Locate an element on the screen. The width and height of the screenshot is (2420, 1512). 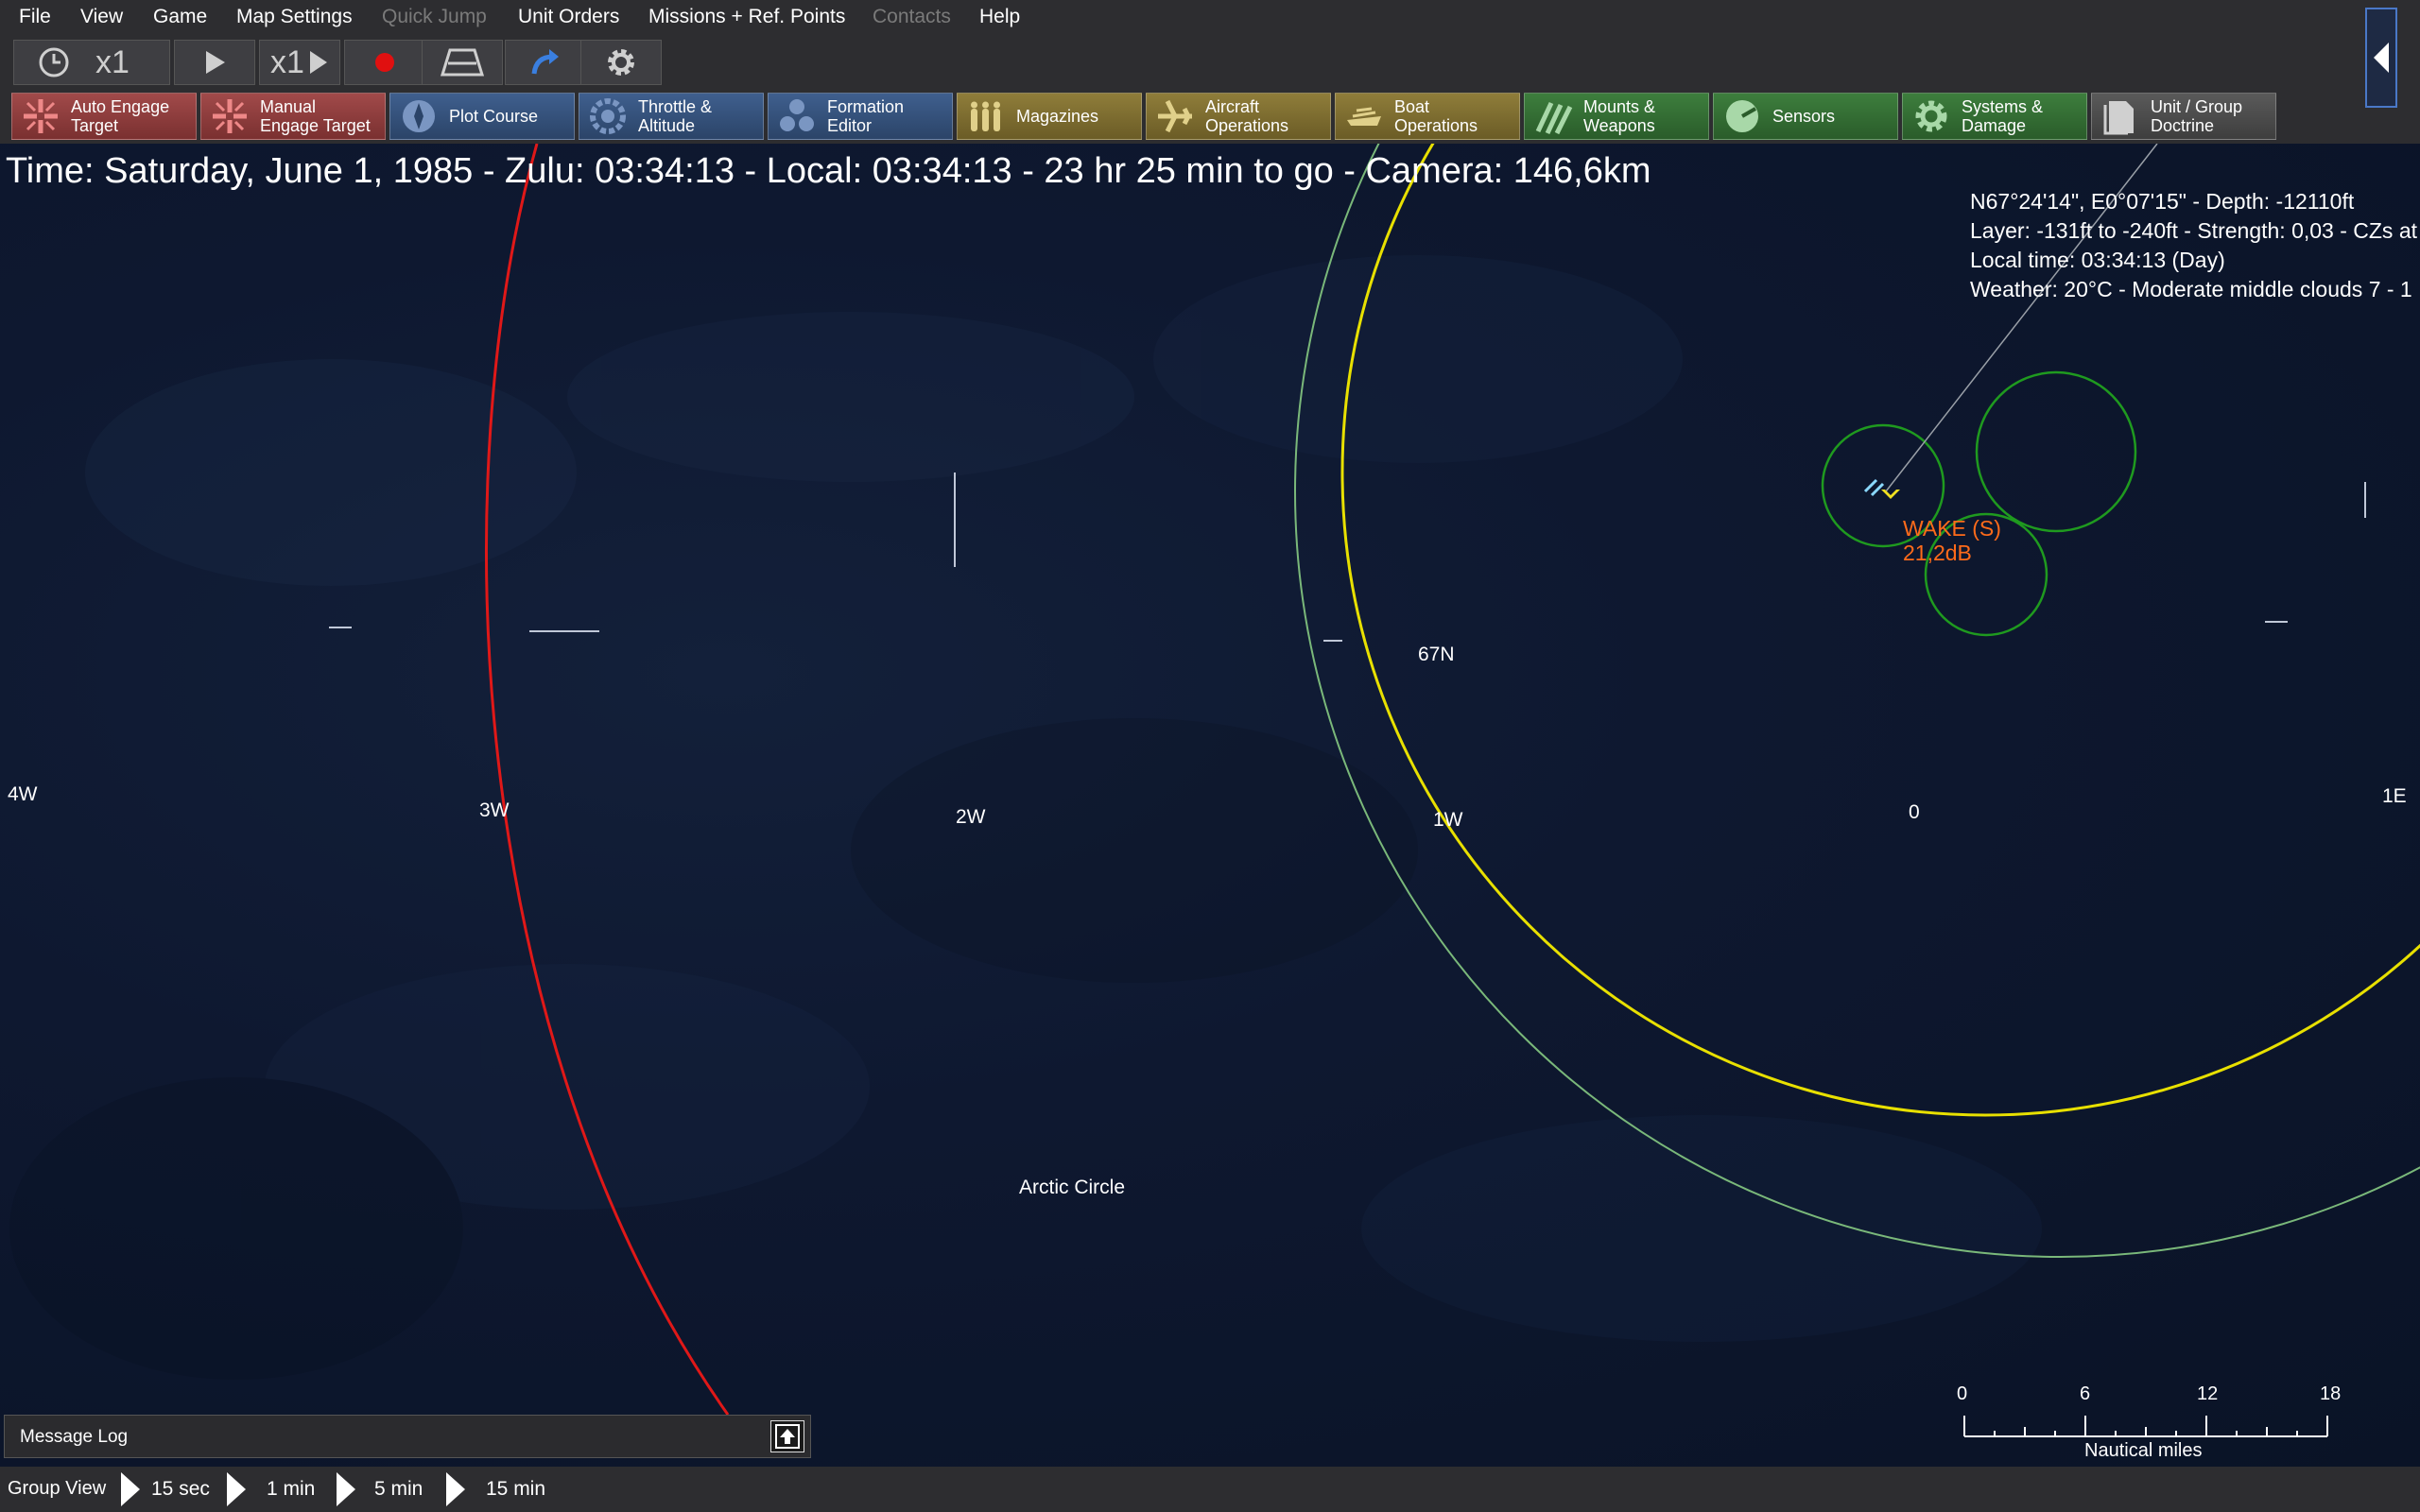
longitude-label-4w: 4W is located at coordinates (23, 794).